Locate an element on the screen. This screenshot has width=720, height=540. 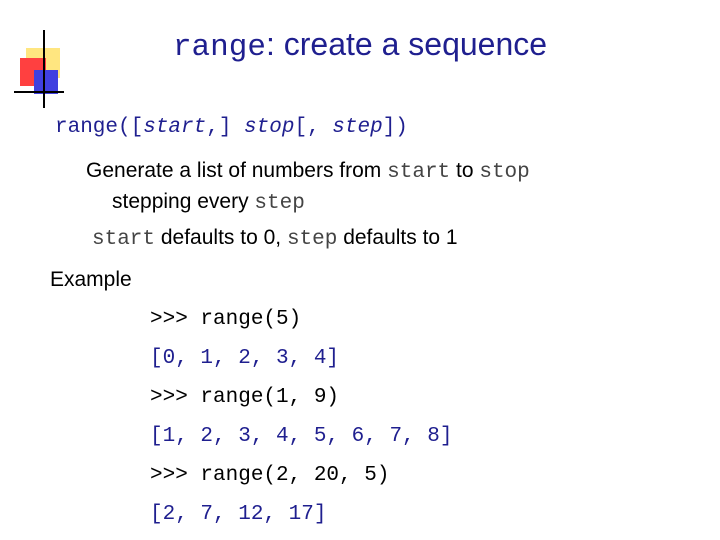
defaults-note: start defaults to 0, step defaults to 1 is located at coordinates (275, 238).